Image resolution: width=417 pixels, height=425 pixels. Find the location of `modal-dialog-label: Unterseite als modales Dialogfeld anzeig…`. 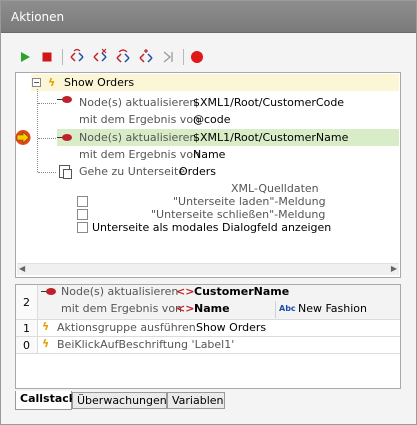

modal-dialog-label: Unterseite als modales Dialogfeld anzeig… is located at coordinates (212, 227).